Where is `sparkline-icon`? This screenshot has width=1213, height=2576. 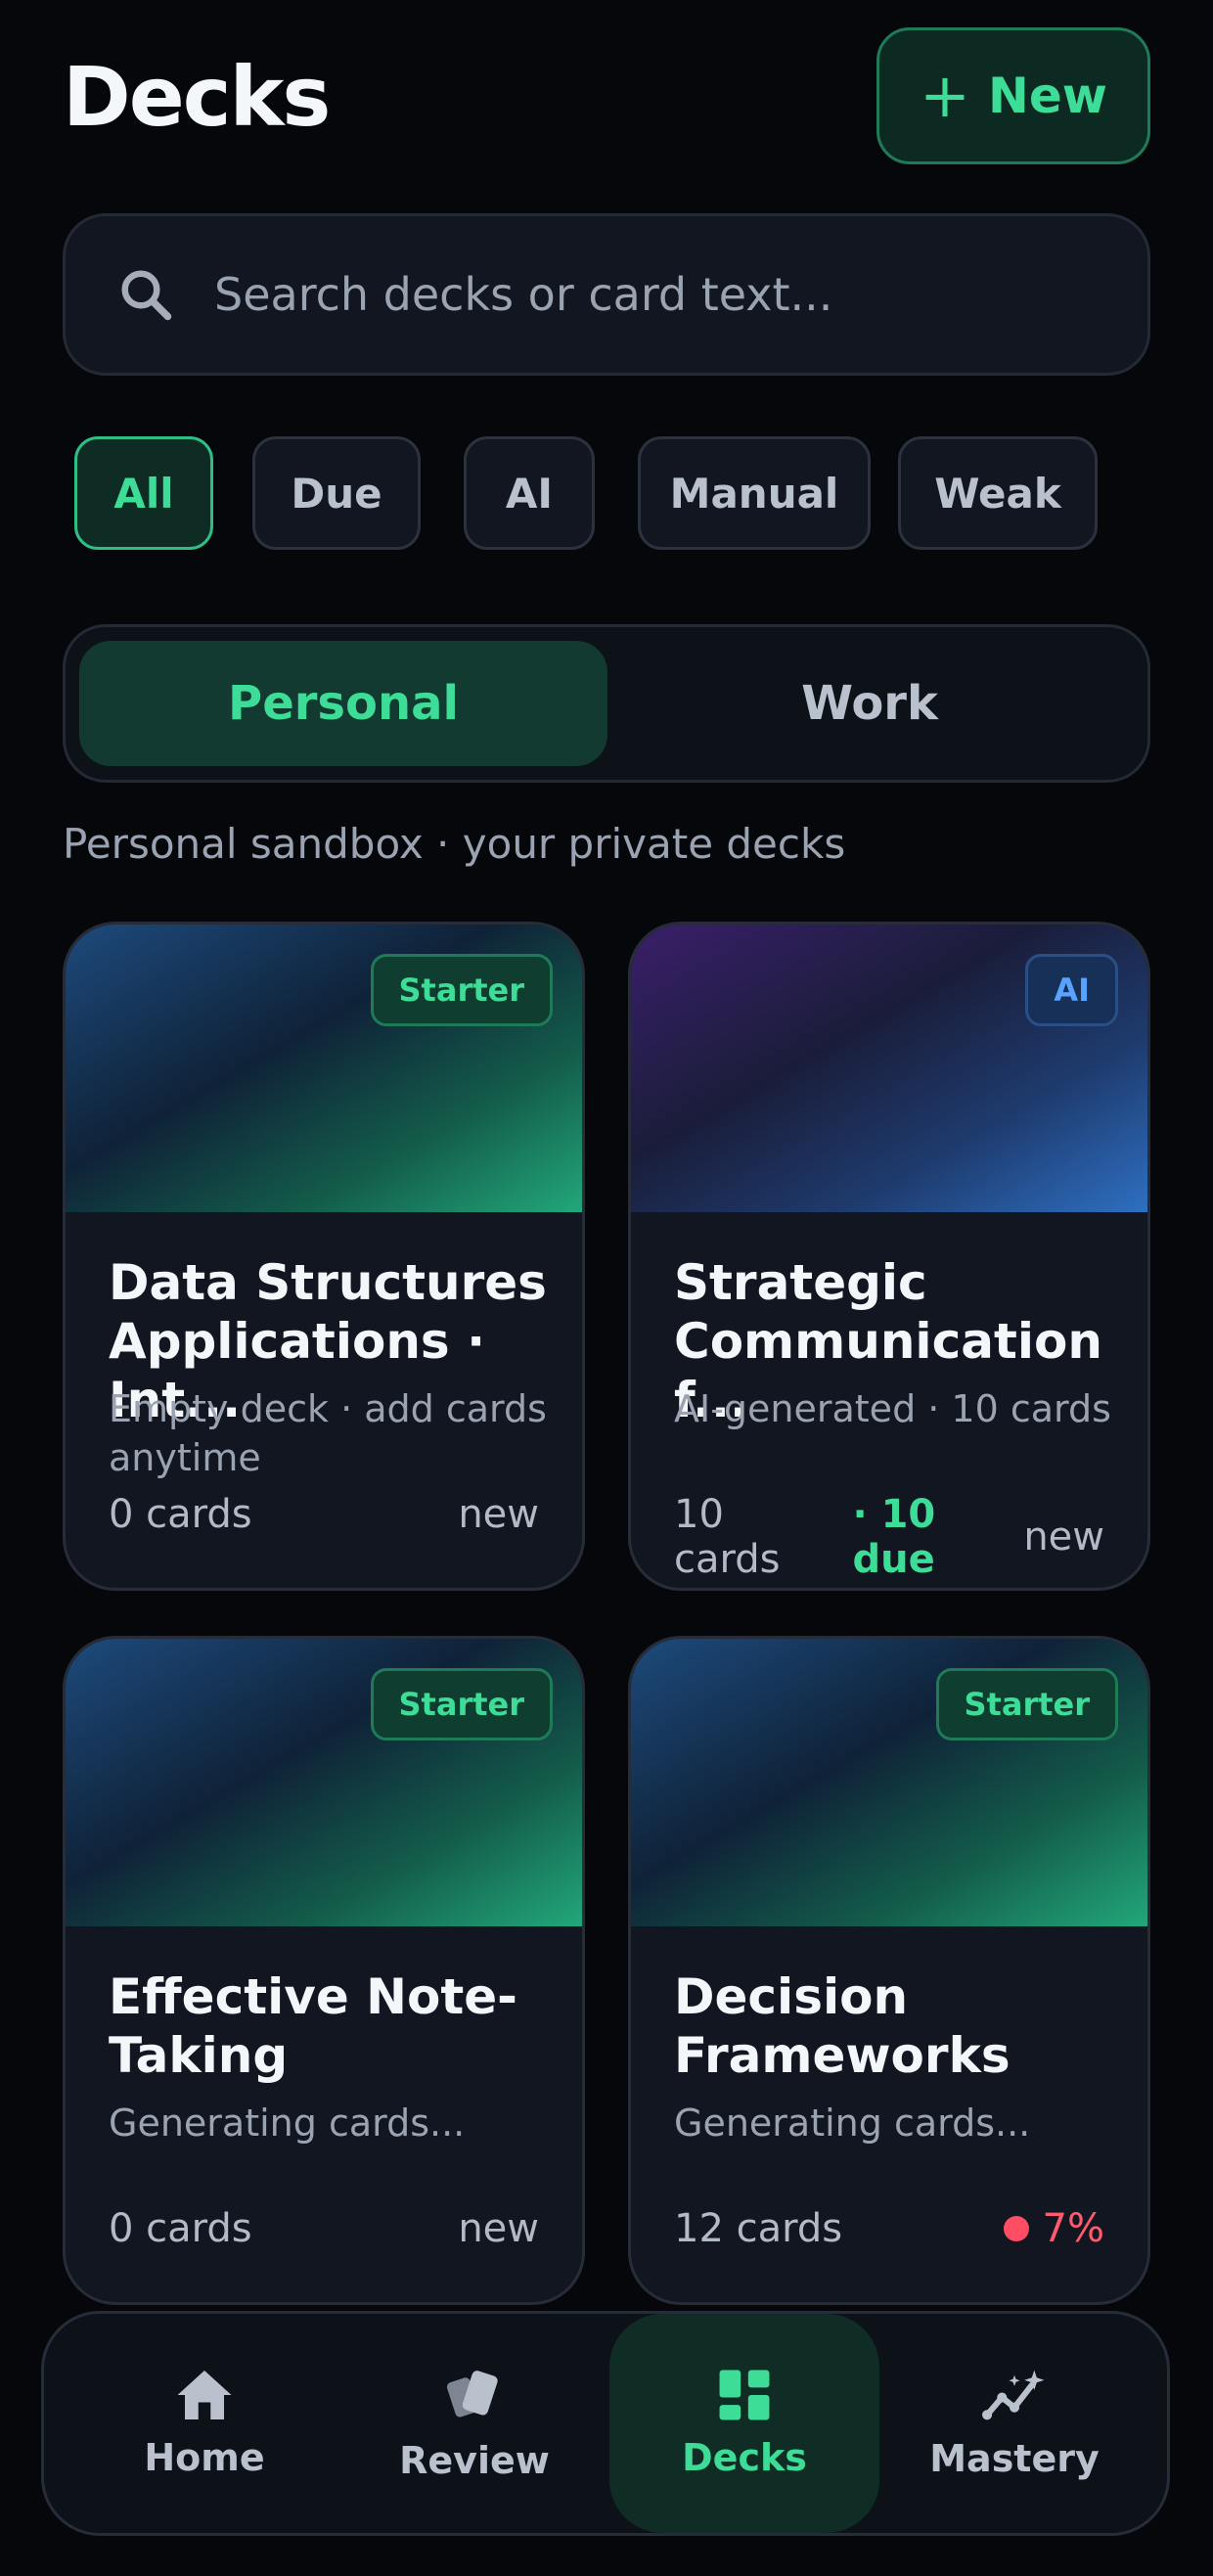
sparkline-icon is located at coordinates (1014, 2395).